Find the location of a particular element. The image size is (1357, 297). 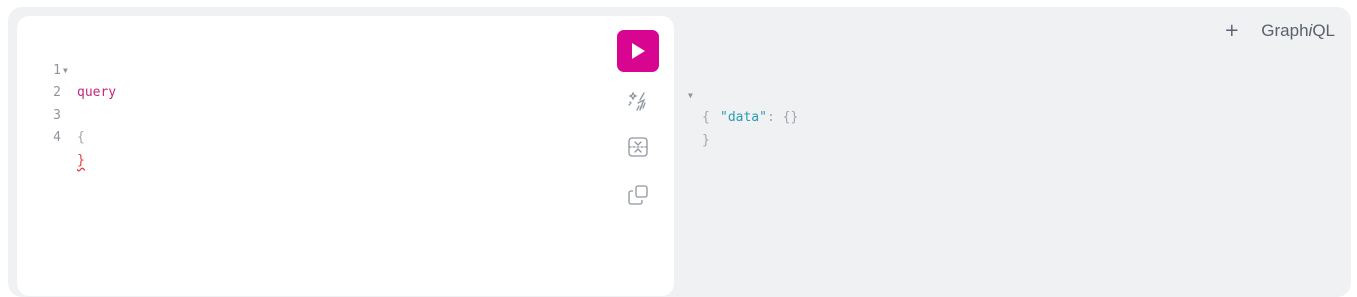

result-line: "data": {} is located at coordinates (743, 105).